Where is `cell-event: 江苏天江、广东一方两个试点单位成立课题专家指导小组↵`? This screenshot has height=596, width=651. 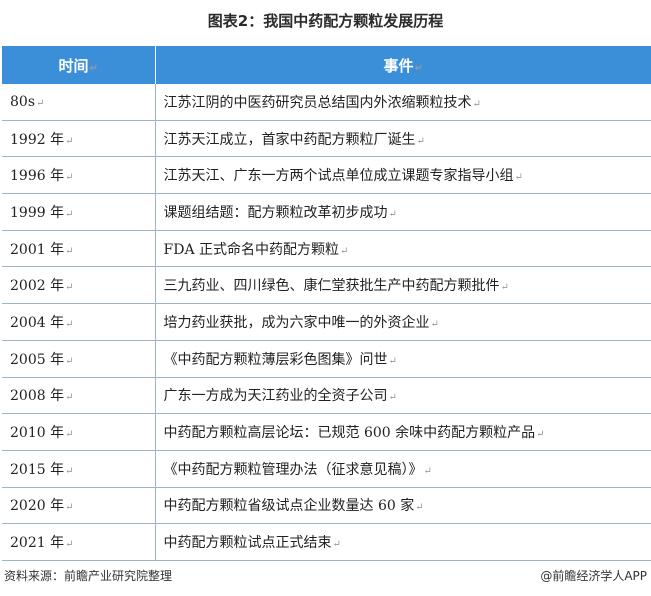
cell-event: 江苏天江、广东一方两个试点单位成立课题专家指导小组↵ is located at coordinates (403, 175).